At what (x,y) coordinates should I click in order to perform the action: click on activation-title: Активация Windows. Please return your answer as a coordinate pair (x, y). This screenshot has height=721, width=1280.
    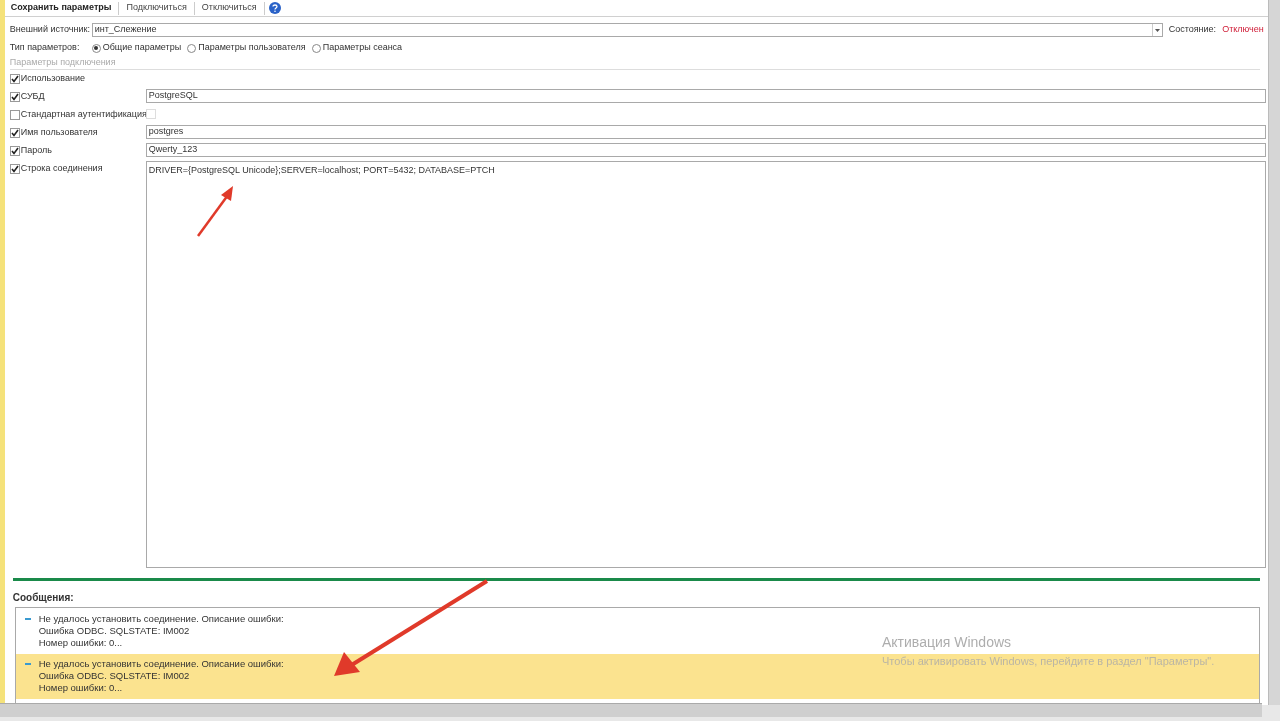
    Looking at the image, I should click on (947, 642).